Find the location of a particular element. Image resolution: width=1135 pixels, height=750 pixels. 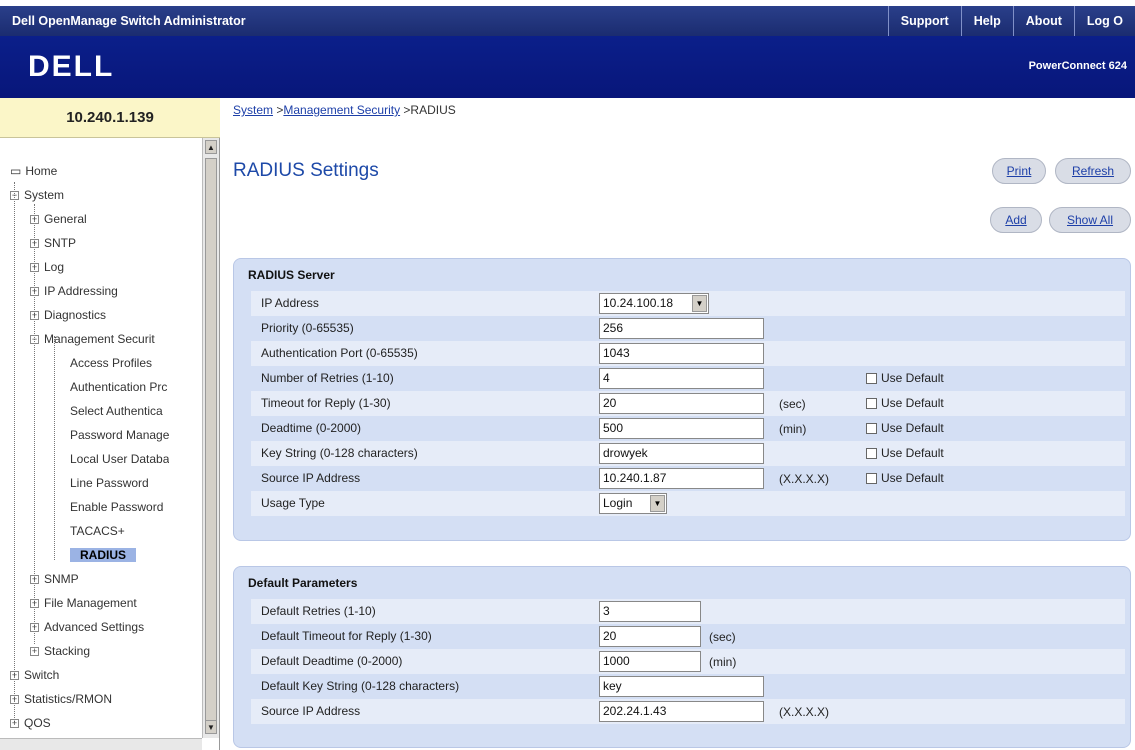

field-input: 3 is located at coordinates (650, 611).